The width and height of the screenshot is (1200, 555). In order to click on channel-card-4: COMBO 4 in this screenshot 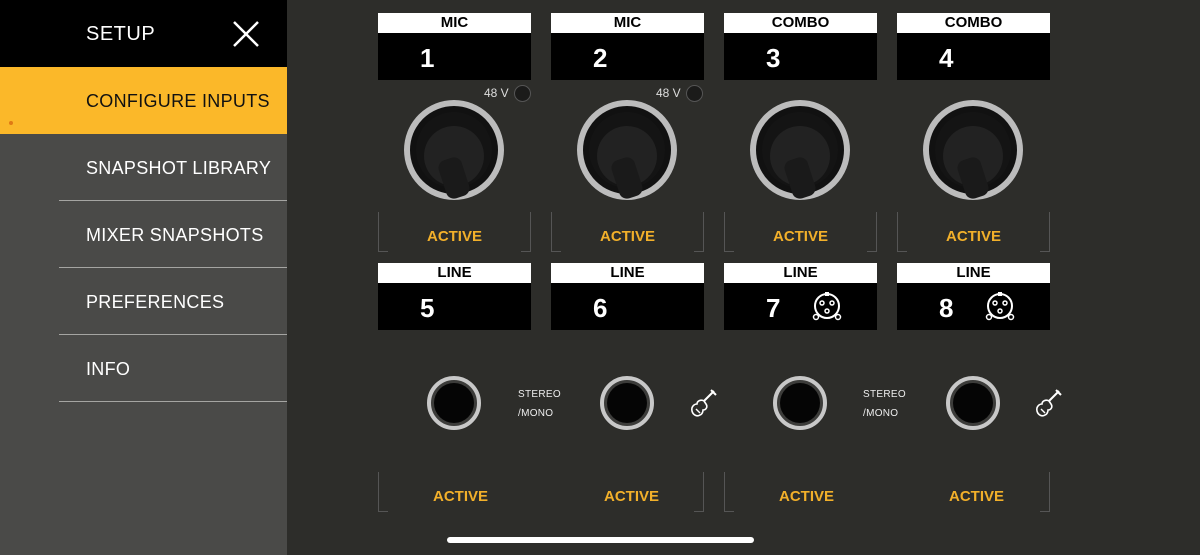, I will do `click(973, 46)`.